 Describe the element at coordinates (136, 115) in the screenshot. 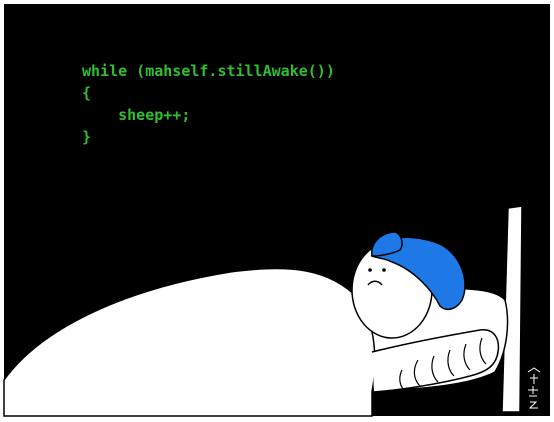

I see `code-line-sheep-increment: sheep++;` at that location.